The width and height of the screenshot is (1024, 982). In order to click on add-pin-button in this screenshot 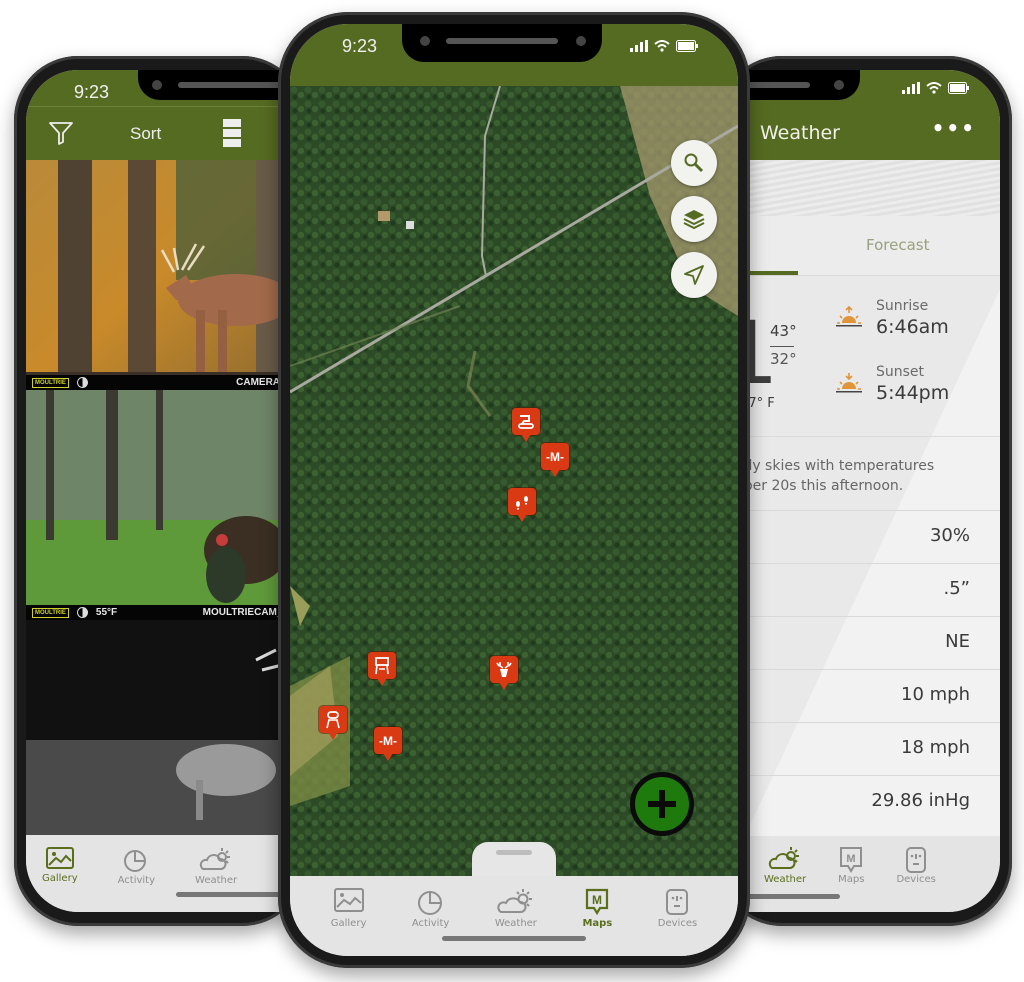, I will do `click(662, 804)`.